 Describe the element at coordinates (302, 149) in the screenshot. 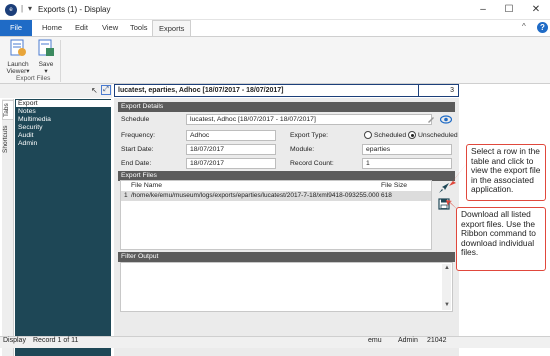

I see `module-label: Module:` at that location.